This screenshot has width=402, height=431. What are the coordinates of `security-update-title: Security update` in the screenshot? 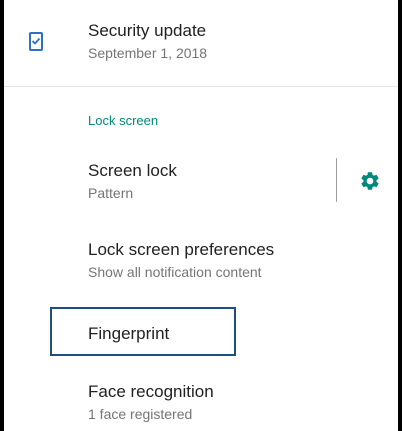 It's located at (147, 30).